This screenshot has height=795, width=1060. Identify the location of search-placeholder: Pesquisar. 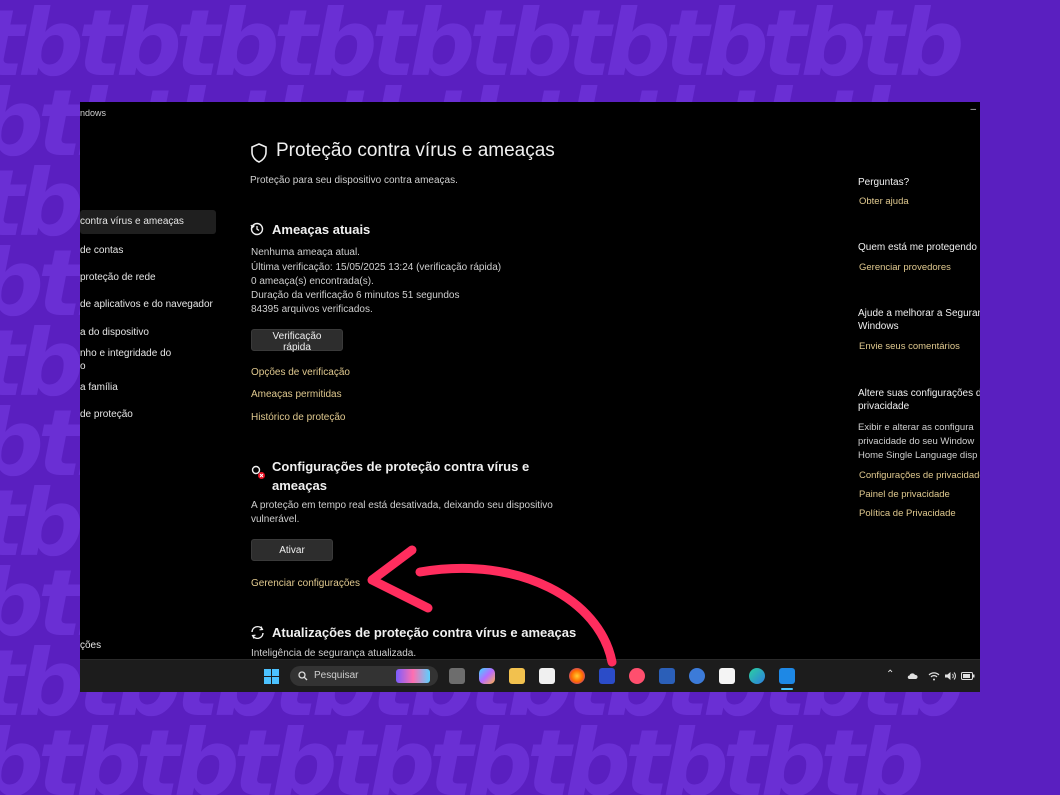
(336, 675).